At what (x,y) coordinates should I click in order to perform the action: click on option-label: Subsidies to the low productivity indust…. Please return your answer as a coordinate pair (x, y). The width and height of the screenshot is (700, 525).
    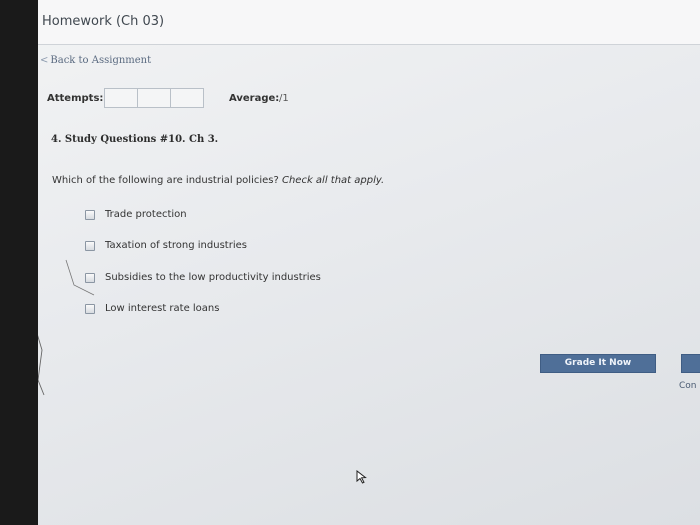
    Looking at the image, I should click on (213, 277).